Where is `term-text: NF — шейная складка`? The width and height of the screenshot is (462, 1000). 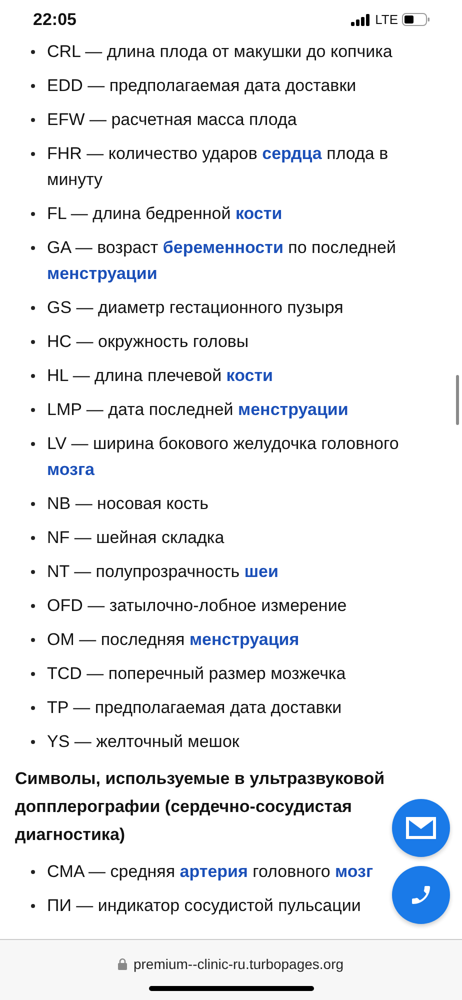 term-text: NF — шейная складка is located at coordinates (135, 537).